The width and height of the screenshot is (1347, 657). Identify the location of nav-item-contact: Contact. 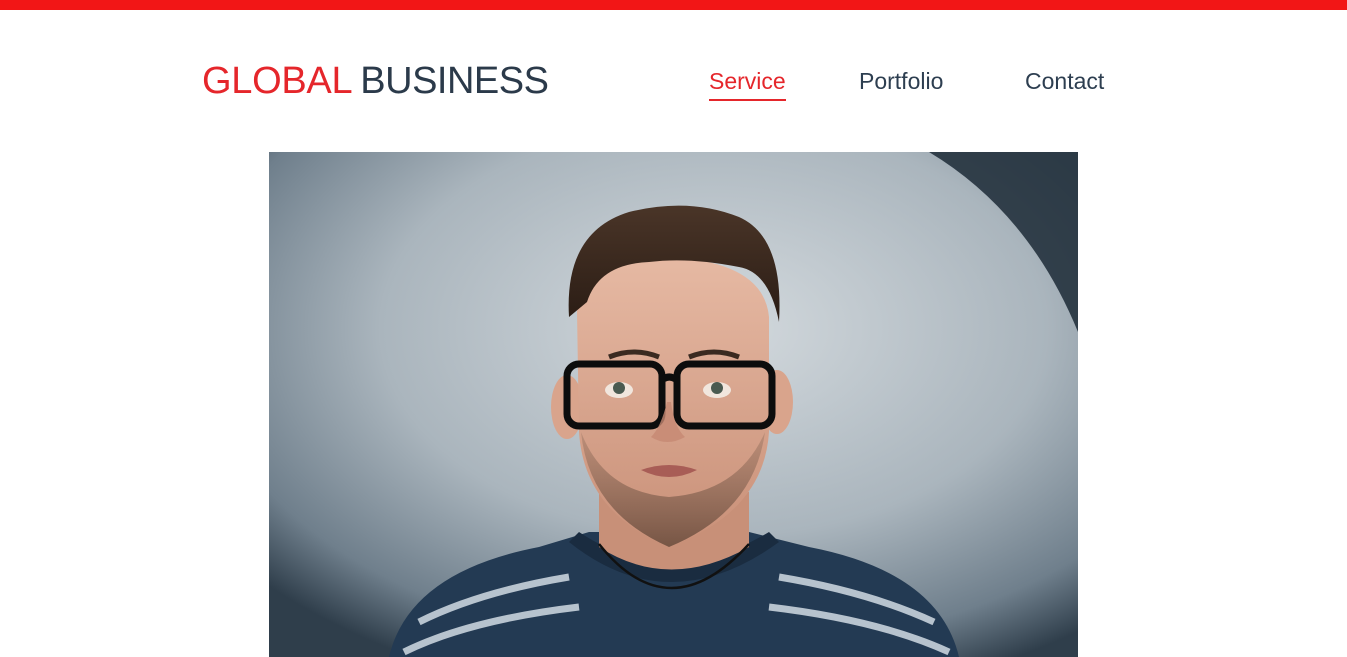
(1064, 81).